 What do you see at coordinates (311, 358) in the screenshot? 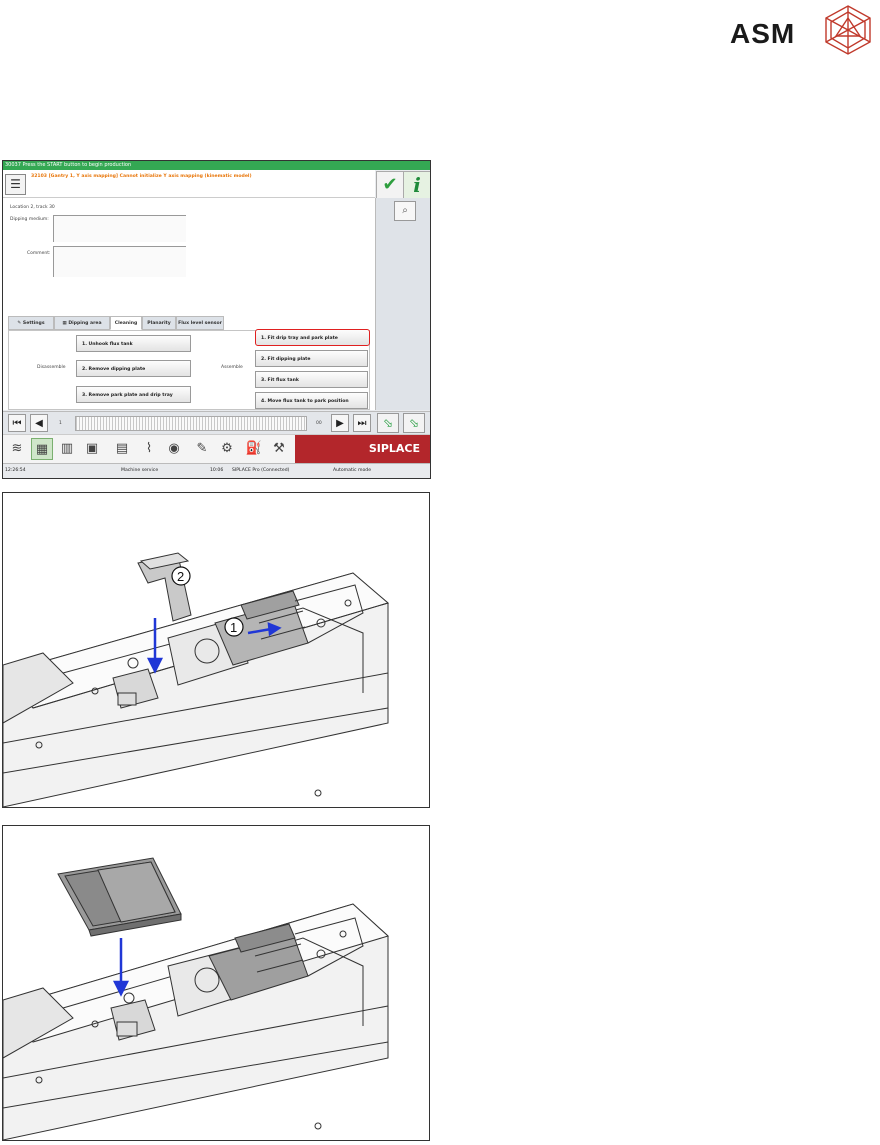
I see `fit-dipping-plate-button: 2. Fit dipping plate` at bounding box center [311, 358].